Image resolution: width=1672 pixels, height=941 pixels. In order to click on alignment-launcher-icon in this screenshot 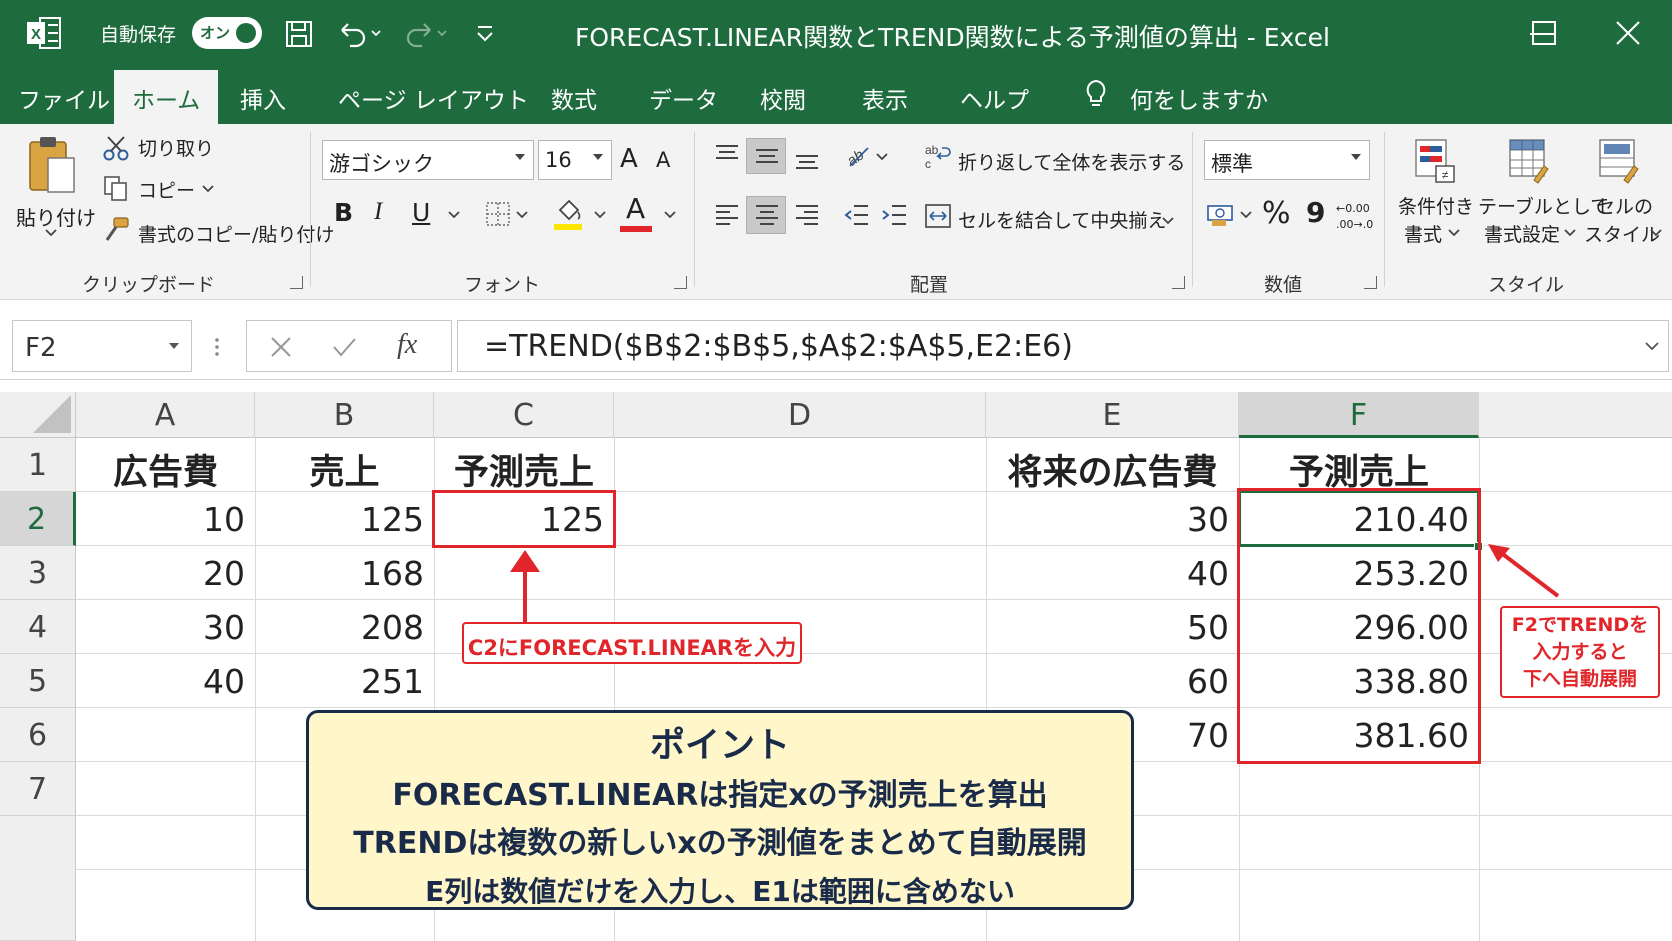, I will do `click(1178, 282)`.